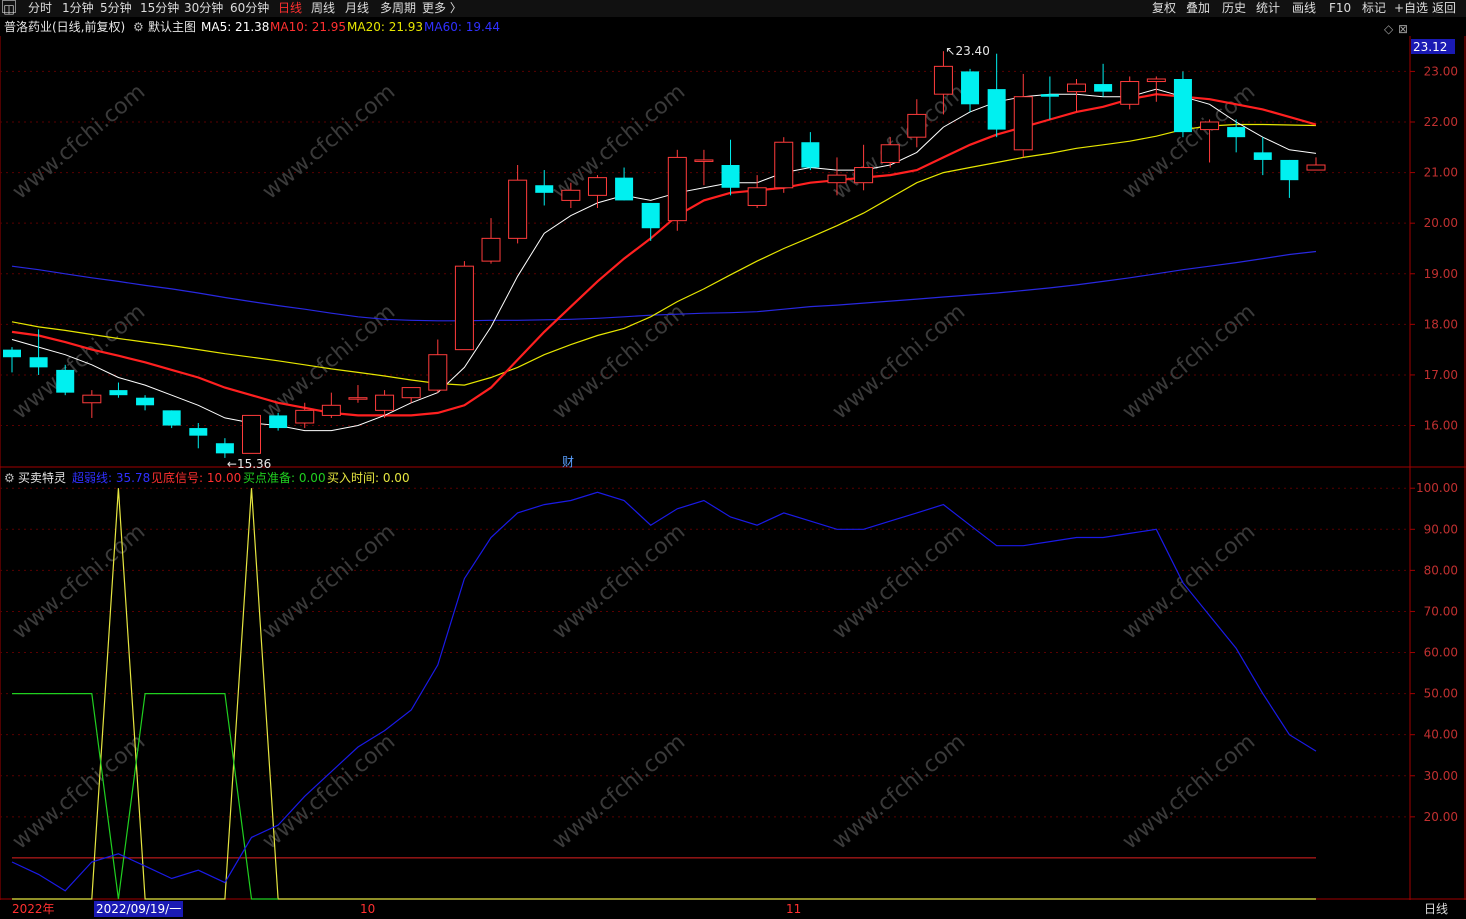 The image size is (1466, 919). I want to click on price-tick-label: 18.00, so click(1441, 324).